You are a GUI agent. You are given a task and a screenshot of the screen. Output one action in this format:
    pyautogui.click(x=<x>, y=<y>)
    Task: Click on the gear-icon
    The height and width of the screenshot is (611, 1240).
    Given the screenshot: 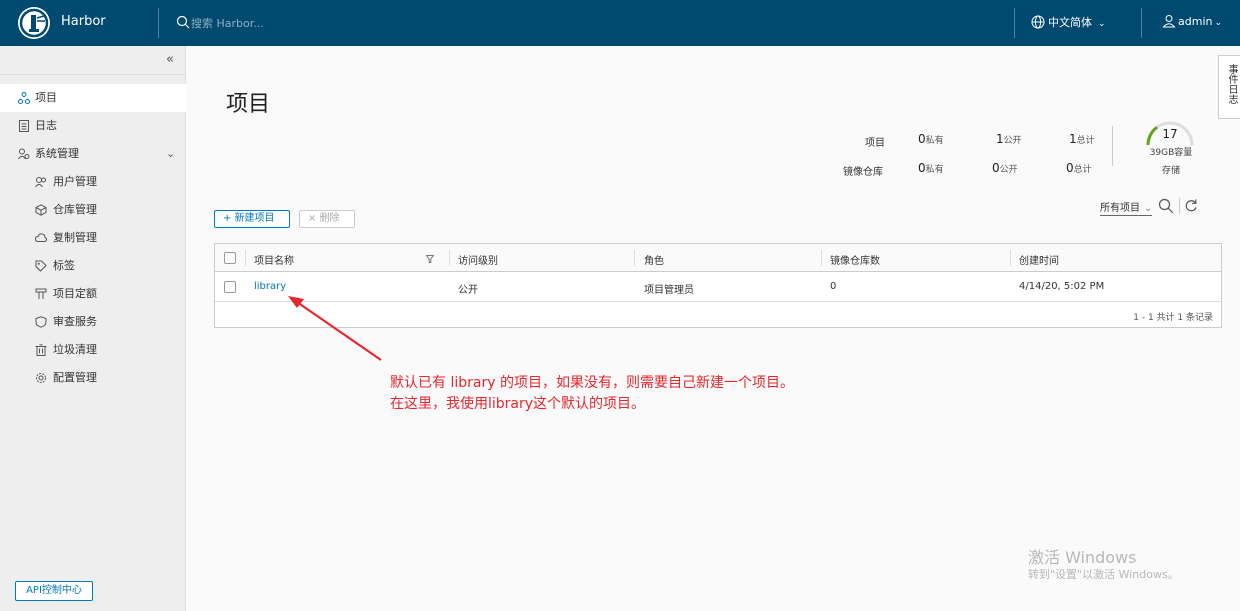 What is the action you would take?
    pyautogui.click(x=41, y=378)
    